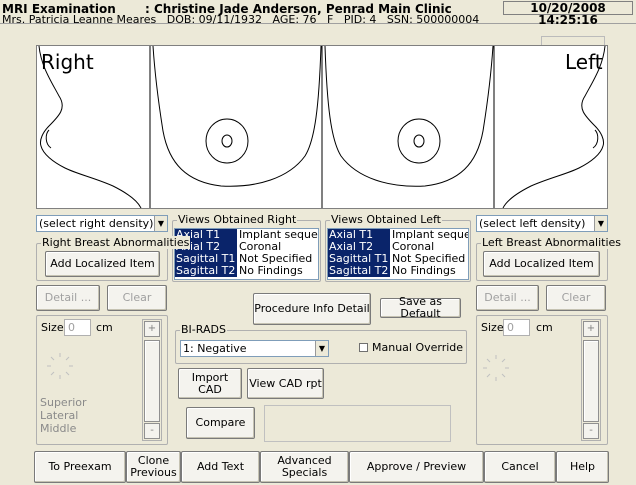 This screenshot has height=485, width=636. I want to click on approve-preview-button: Approve / Preview, so click(416, 467).